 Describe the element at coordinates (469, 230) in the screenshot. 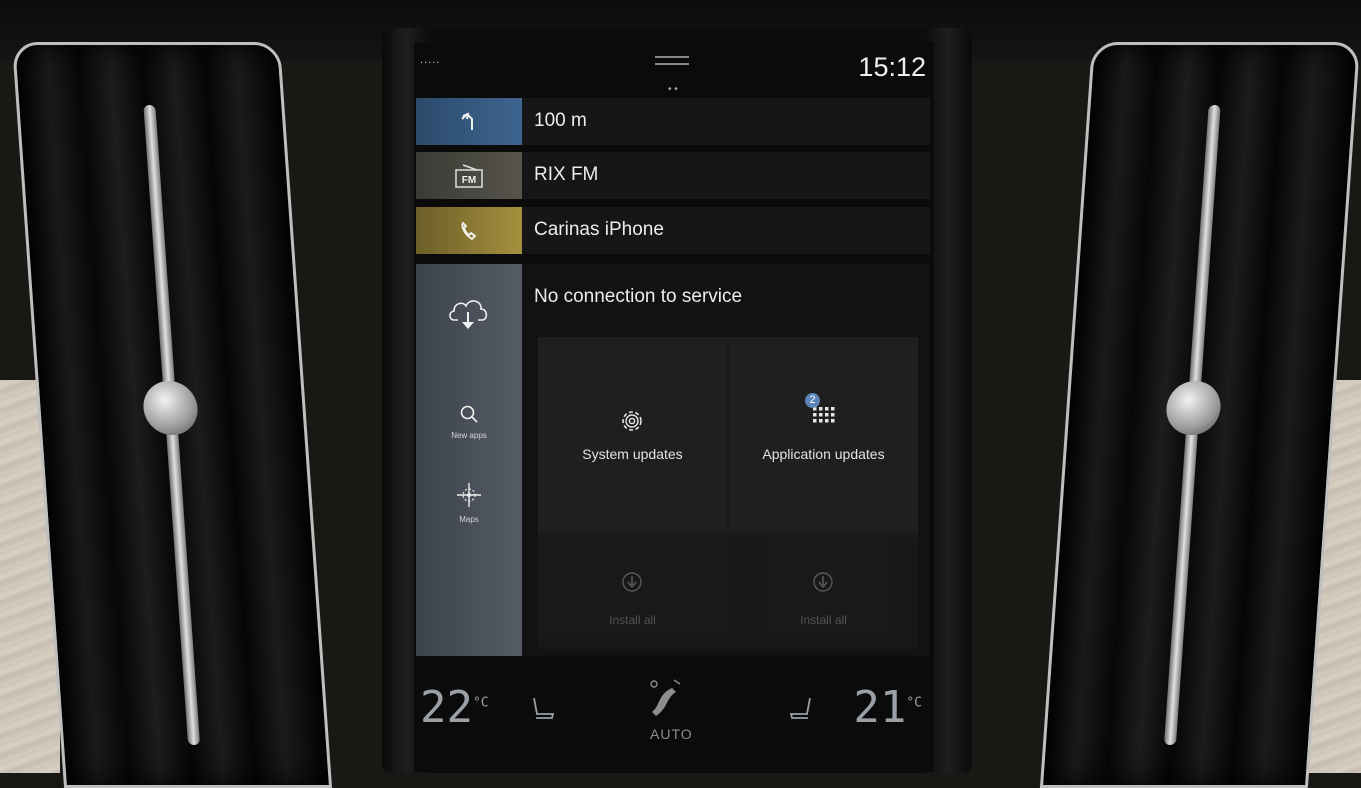

I see `phone-handset-icon` at that location.